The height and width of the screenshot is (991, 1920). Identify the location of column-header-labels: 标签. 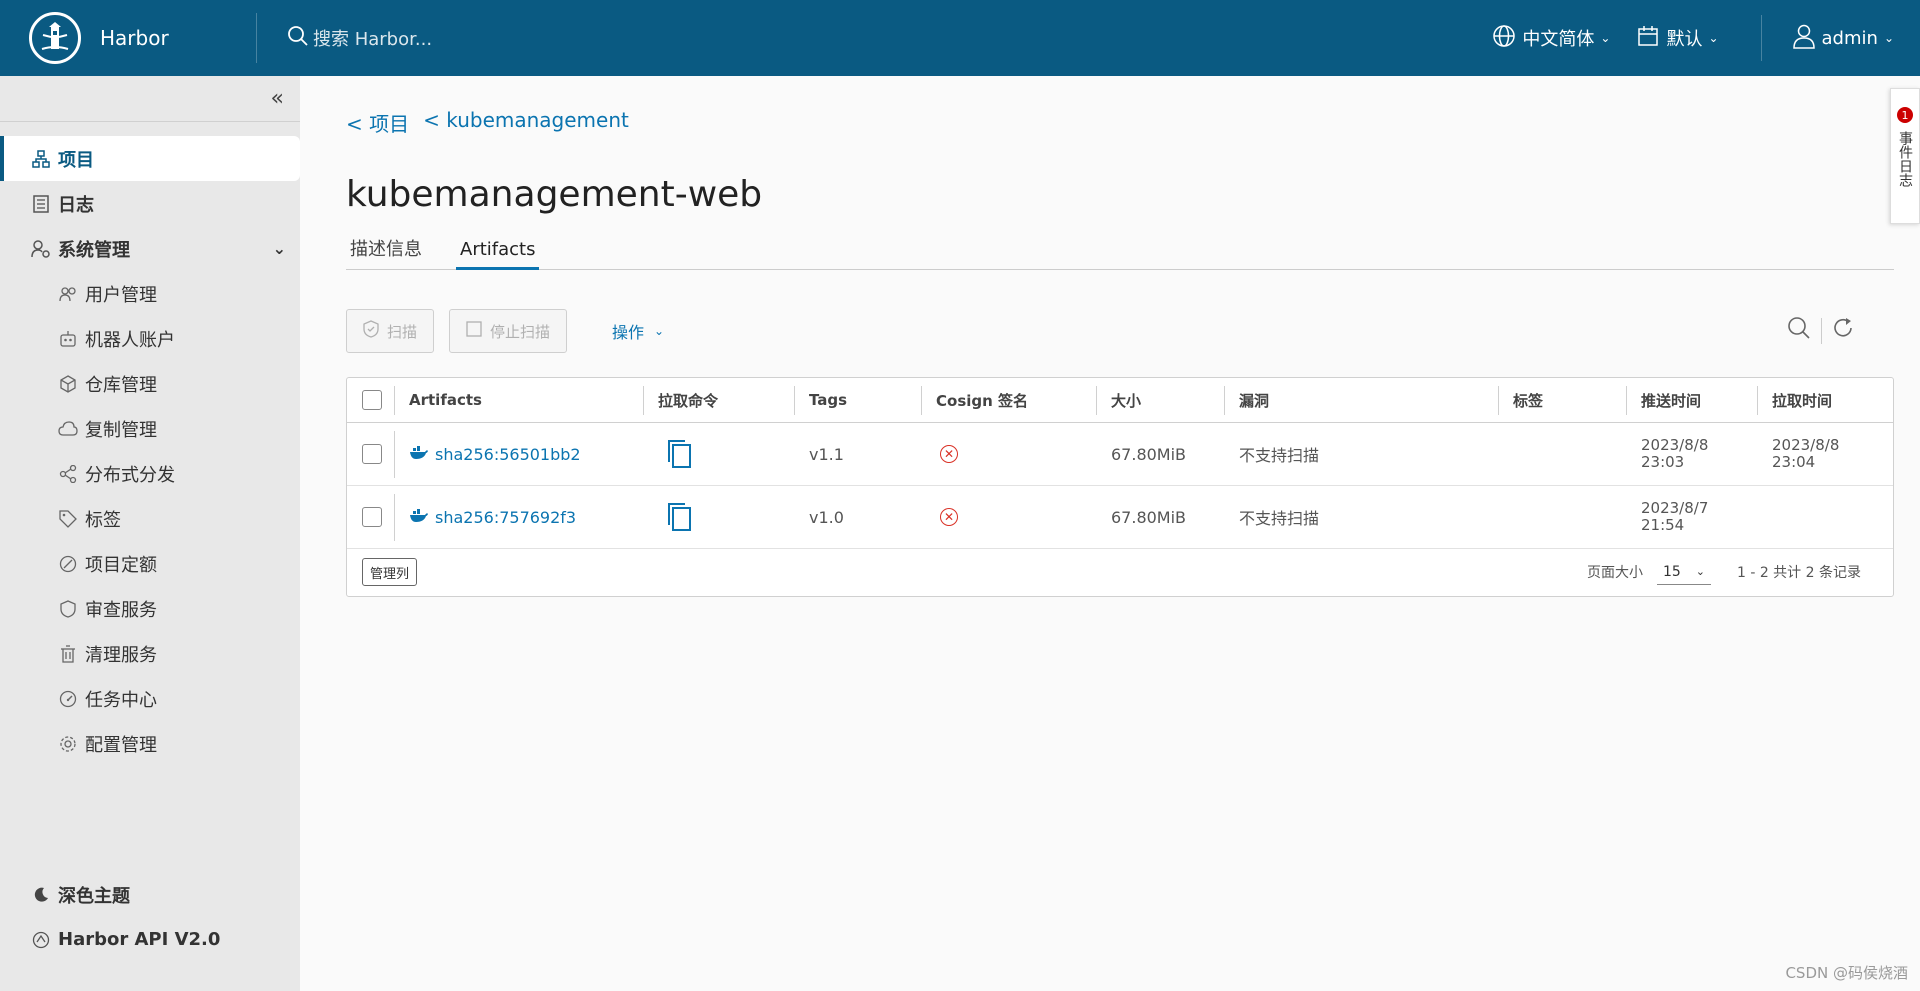
(1528, 400).